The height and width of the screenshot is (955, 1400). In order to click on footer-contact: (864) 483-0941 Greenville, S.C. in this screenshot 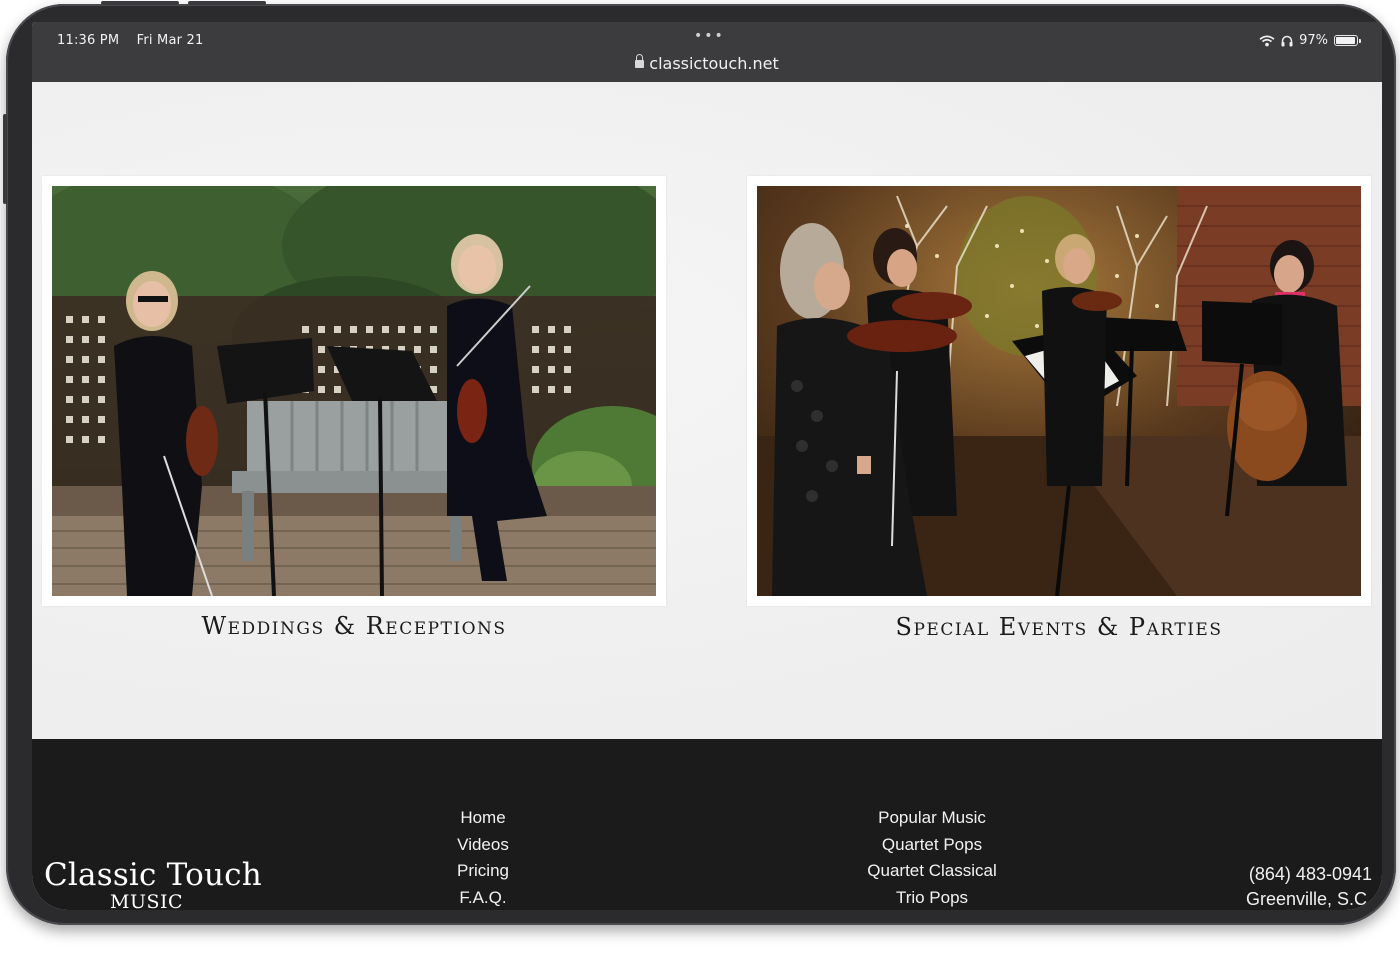, I will do `click(1309, 886)`.